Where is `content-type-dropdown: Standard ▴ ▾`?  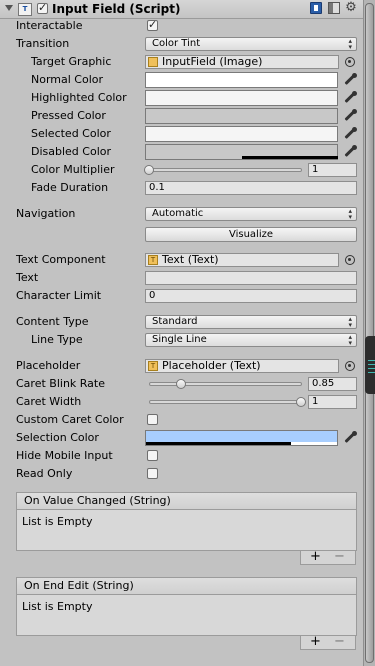
content-type-dropdown: Standard ▴ ▾ is located at coordinates (251, 322).